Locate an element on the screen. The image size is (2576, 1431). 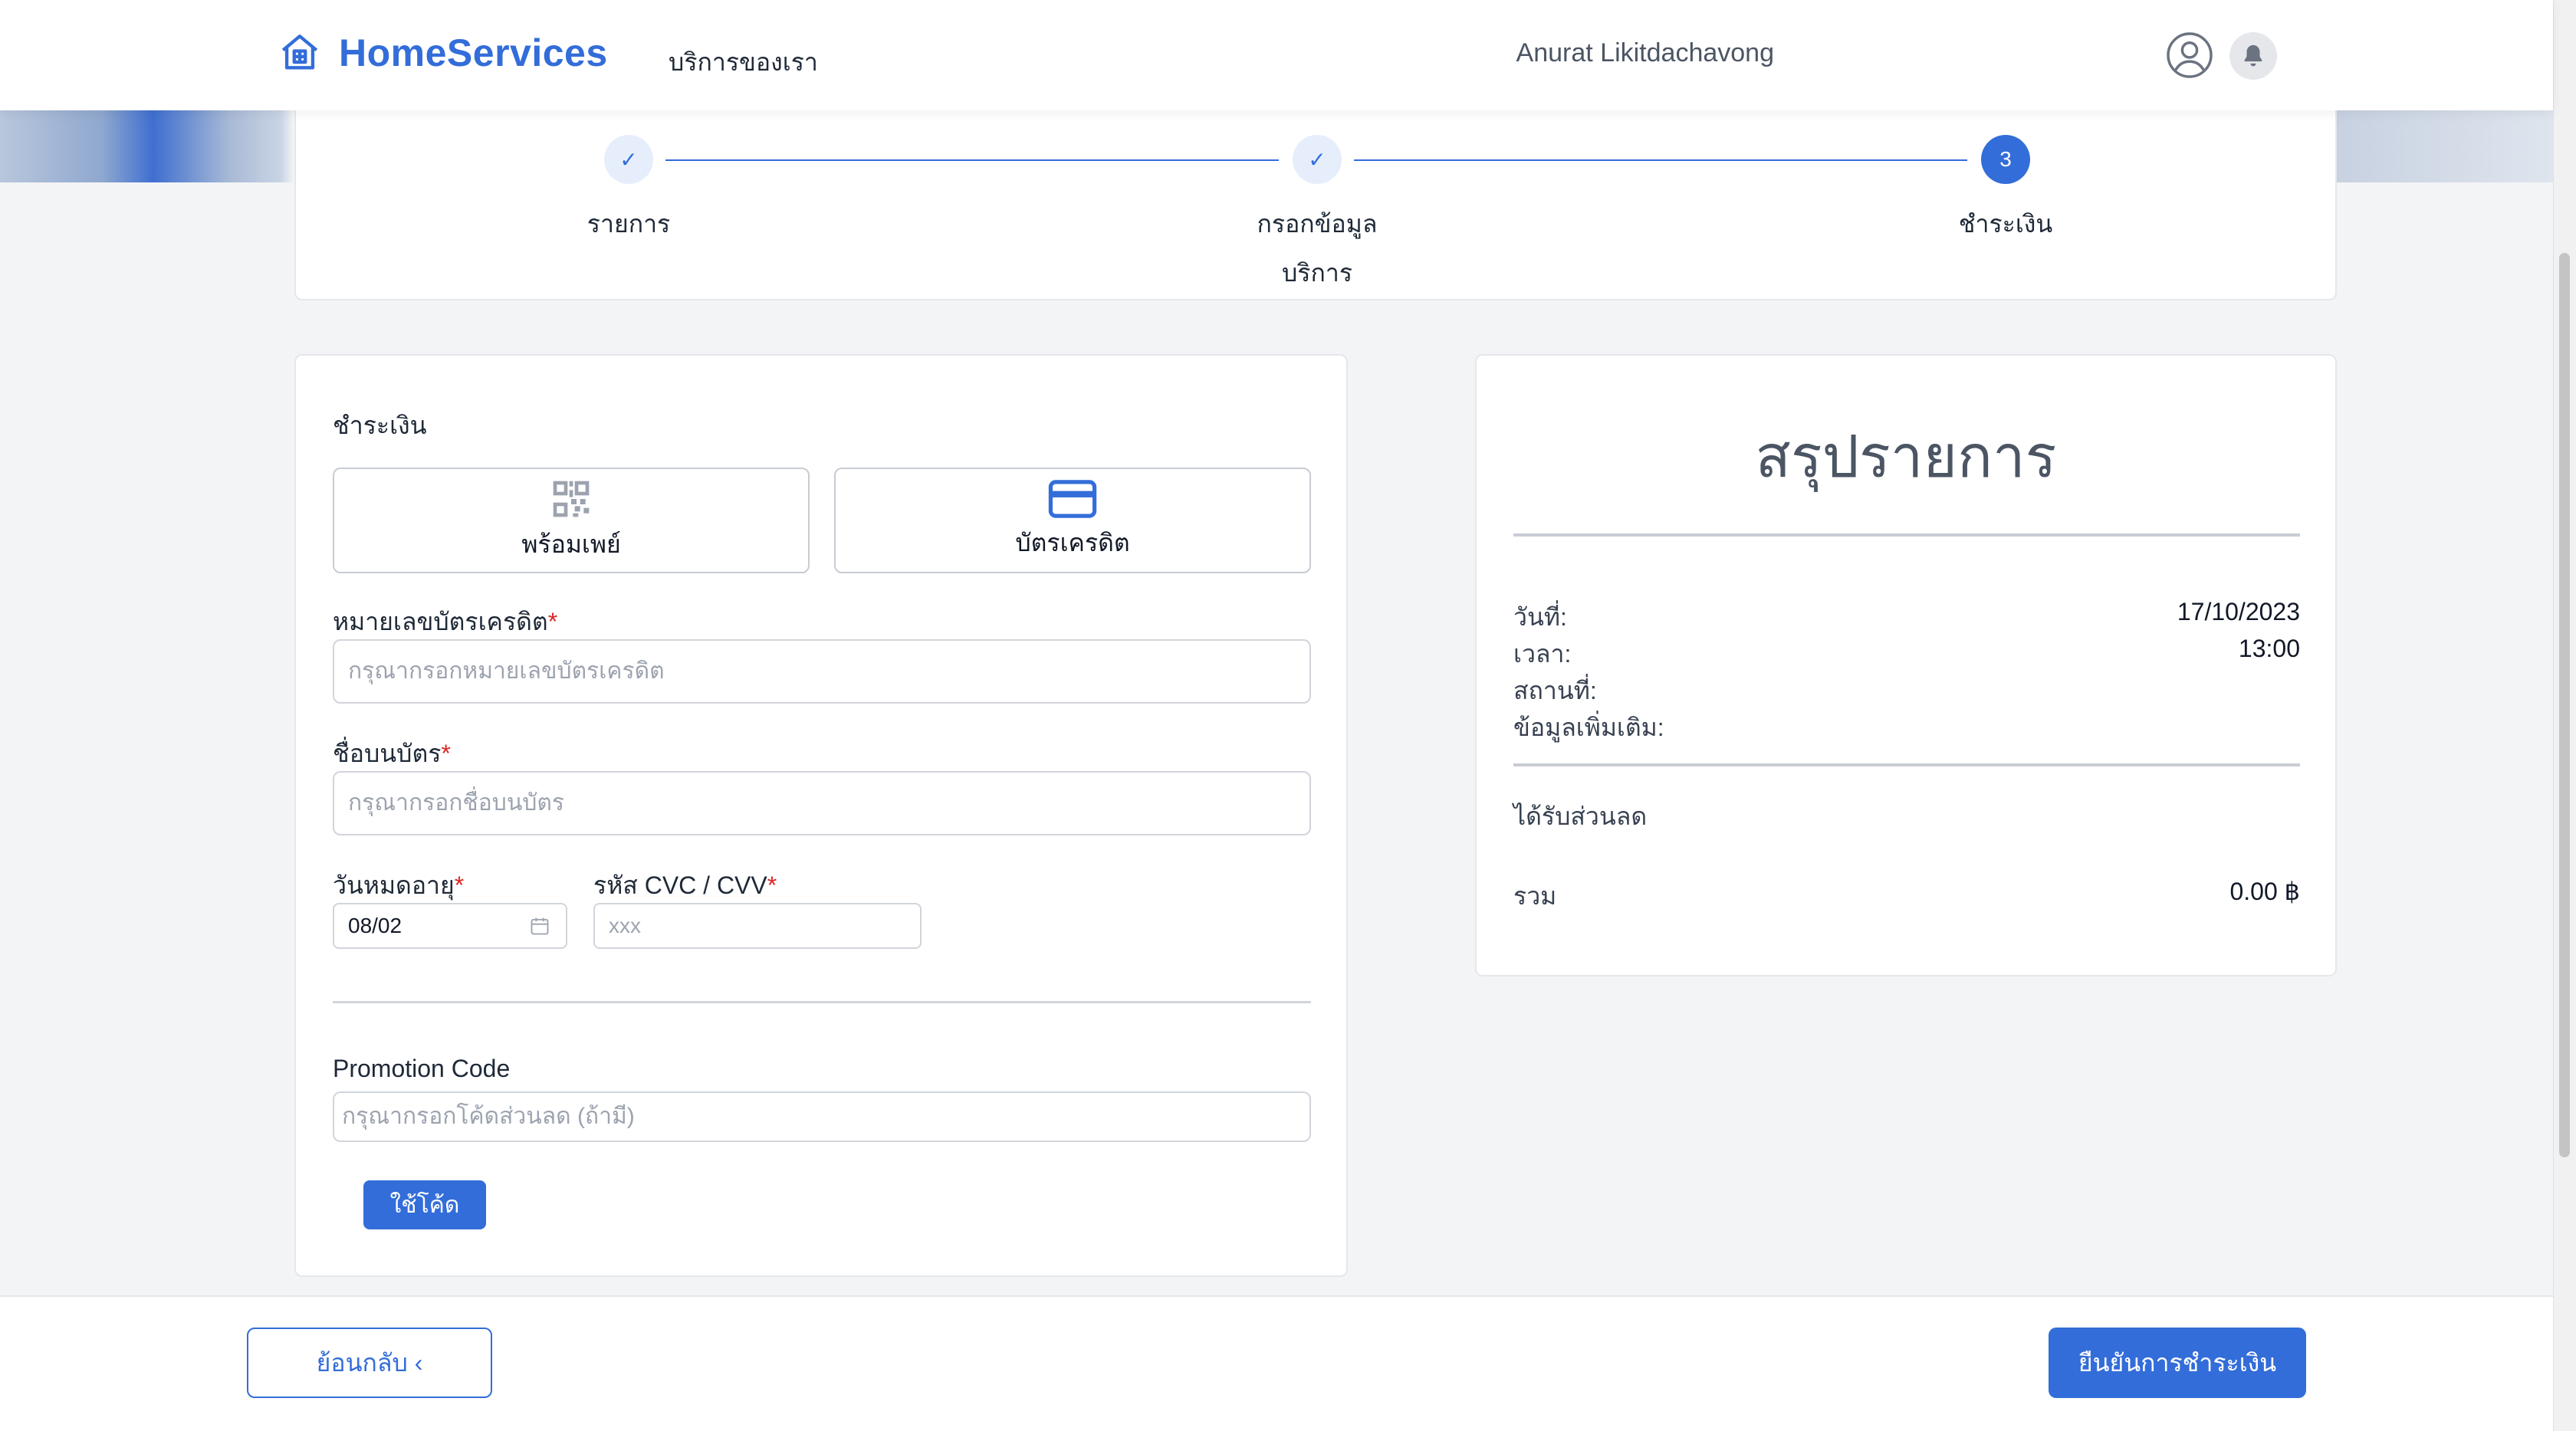
app-name: HomeServices is located at coordinates (473, 52).